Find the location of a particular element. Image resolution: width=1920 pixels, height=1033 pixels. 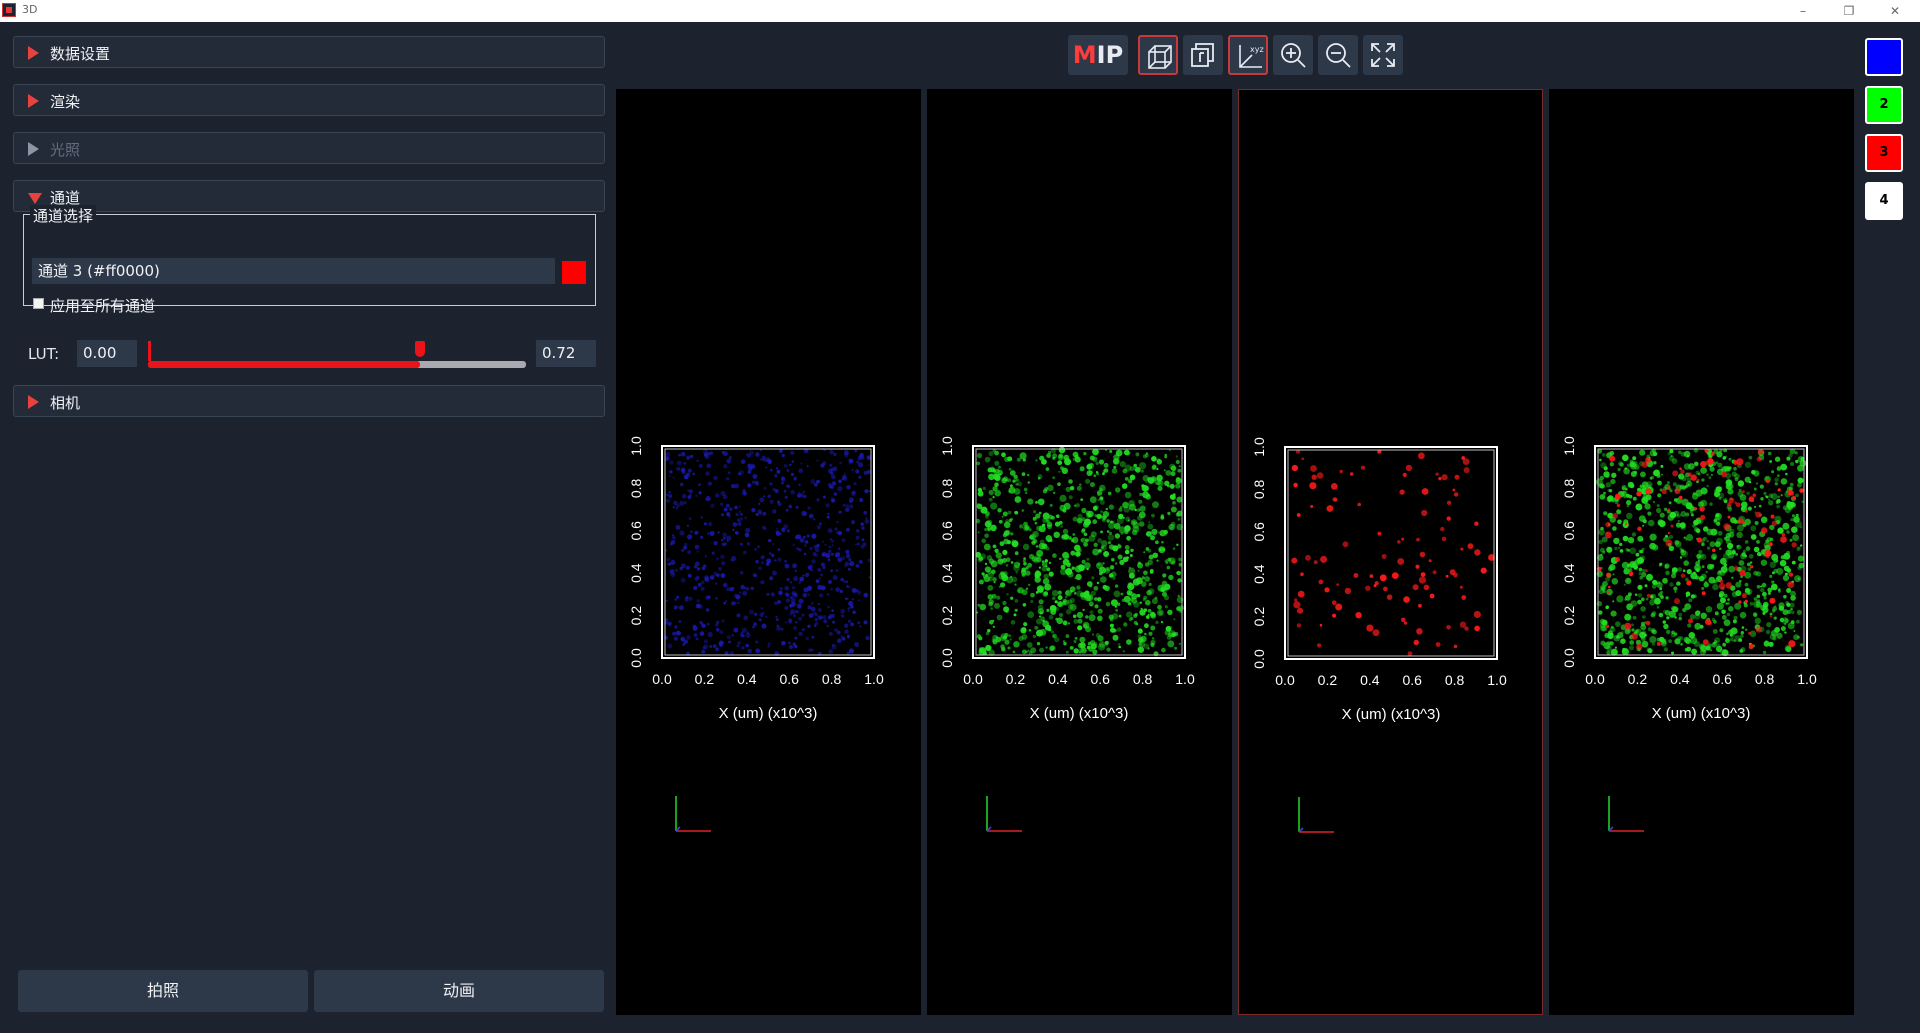

section-camera: 相机 is located at coordinates (309, 401).